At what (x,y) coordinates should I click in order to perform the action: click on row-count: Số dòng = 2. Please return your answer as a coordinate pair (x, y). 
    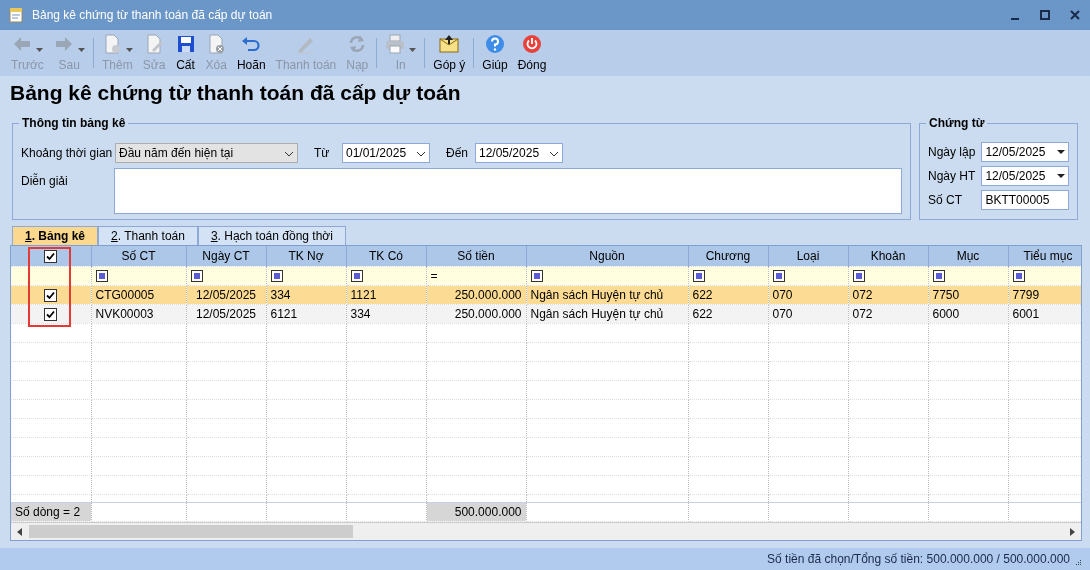
    Looking at the image, I should click on (51, 512).